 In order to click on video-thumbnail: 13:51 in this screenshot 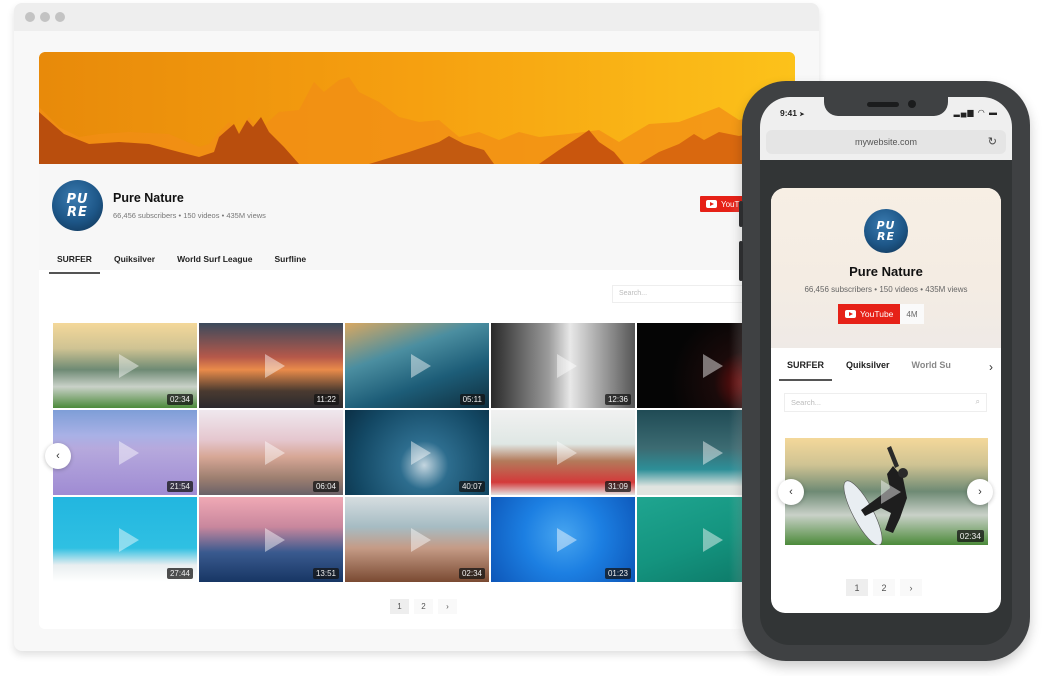, I will do `click(271, 539)`.